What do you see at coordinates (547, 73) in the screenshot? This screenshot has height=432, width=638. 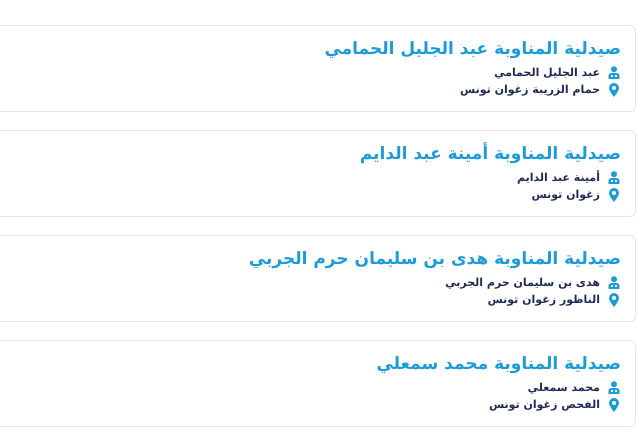 I see `owner-name: عبد الجليل الحمامي` at bounding box center [547, 73].